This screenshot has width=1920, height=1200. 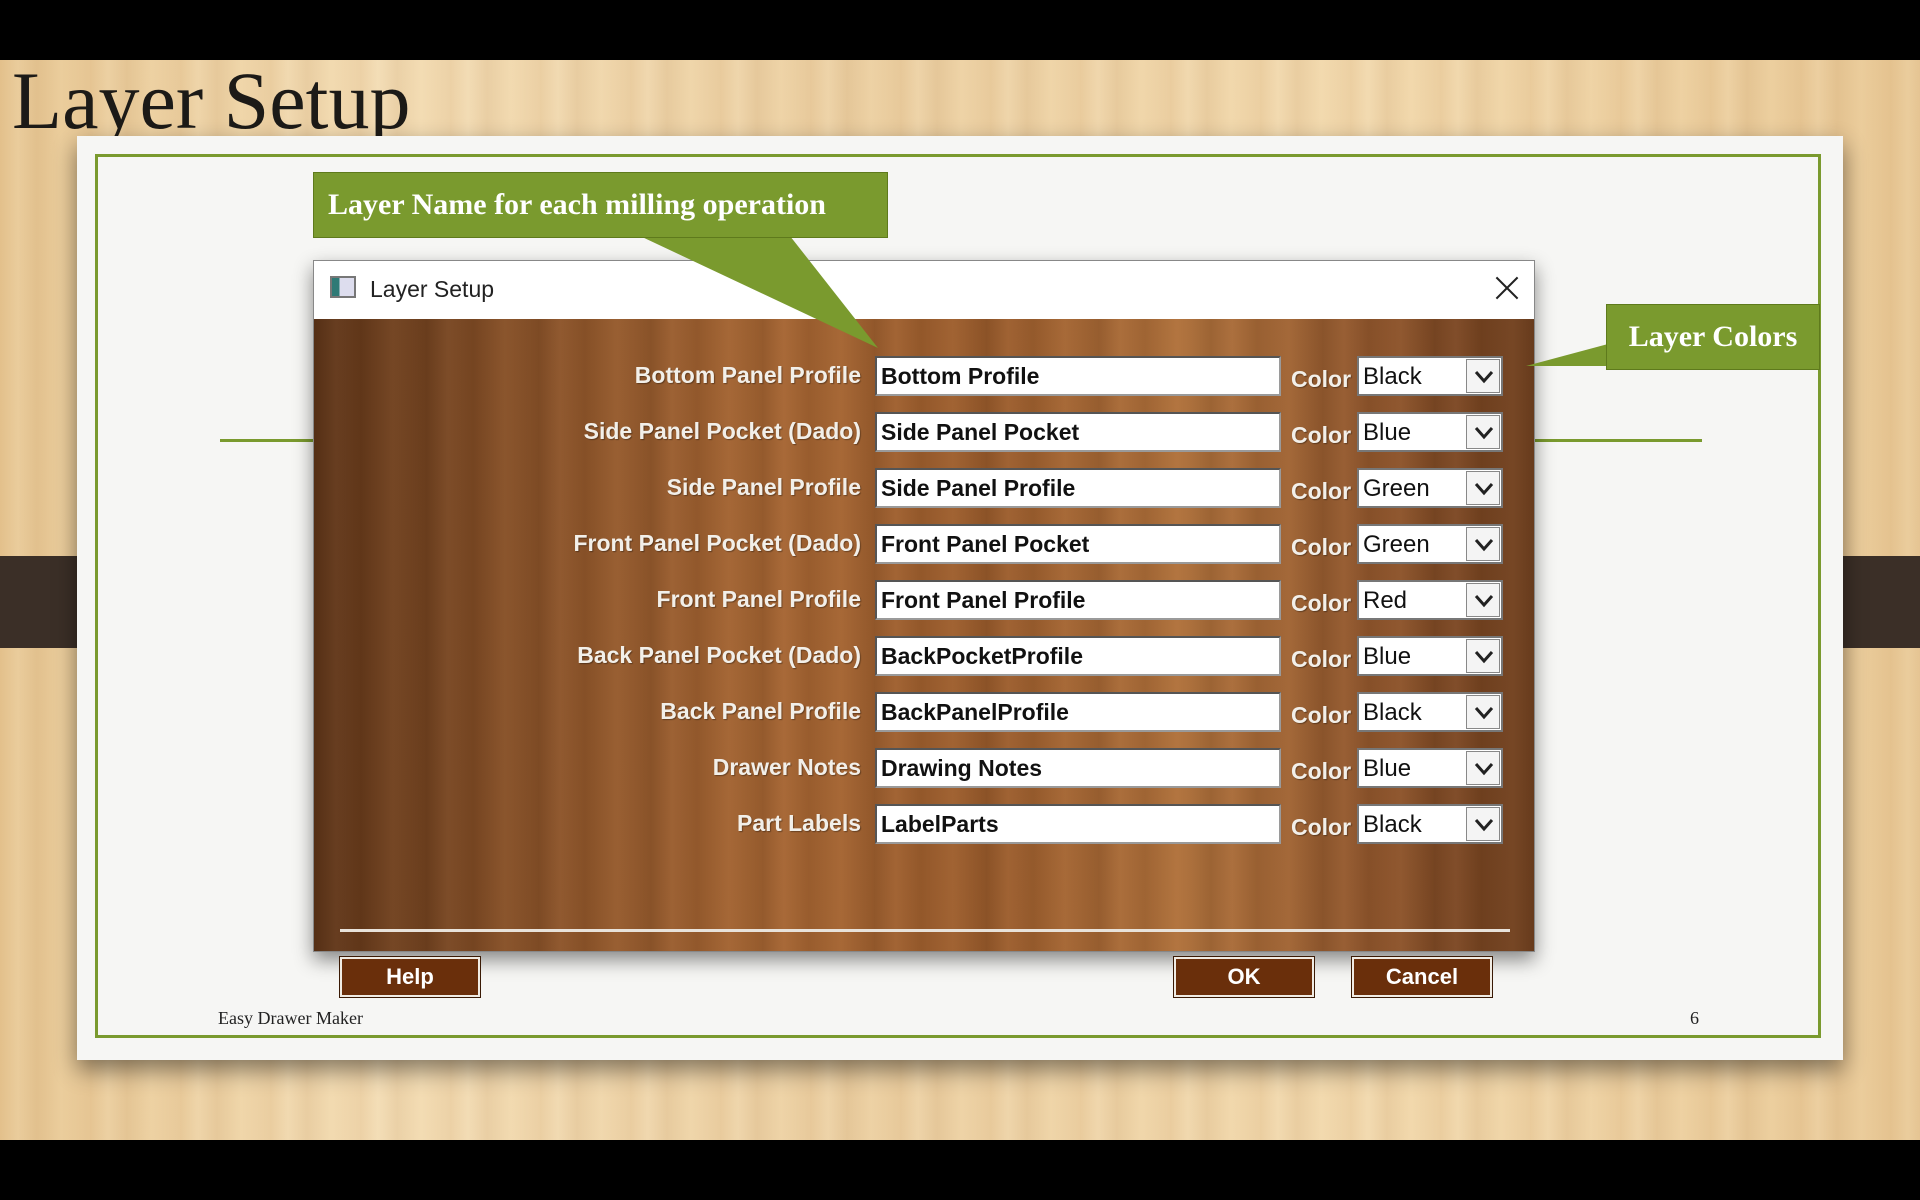 I want to click on layer-row: Part Labels Color Black, so click(x=924, y=827).